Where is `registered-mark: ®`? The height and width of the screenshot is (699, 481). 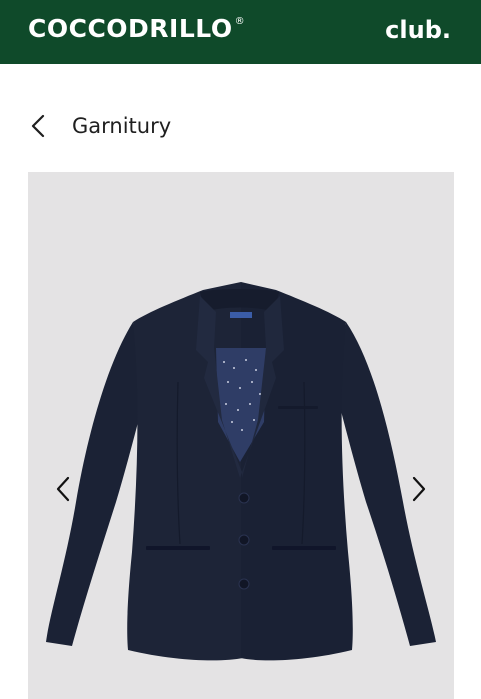
registered-mark: ® is located at coordinates (240, 21).